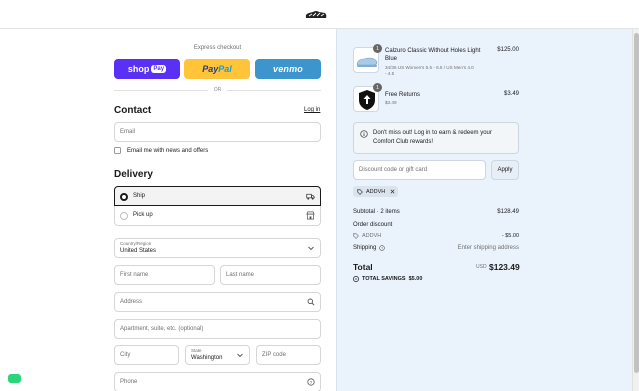 The image size is (639, 391). I want to click on discount-code-label: ADDVH, so click(372, 236).